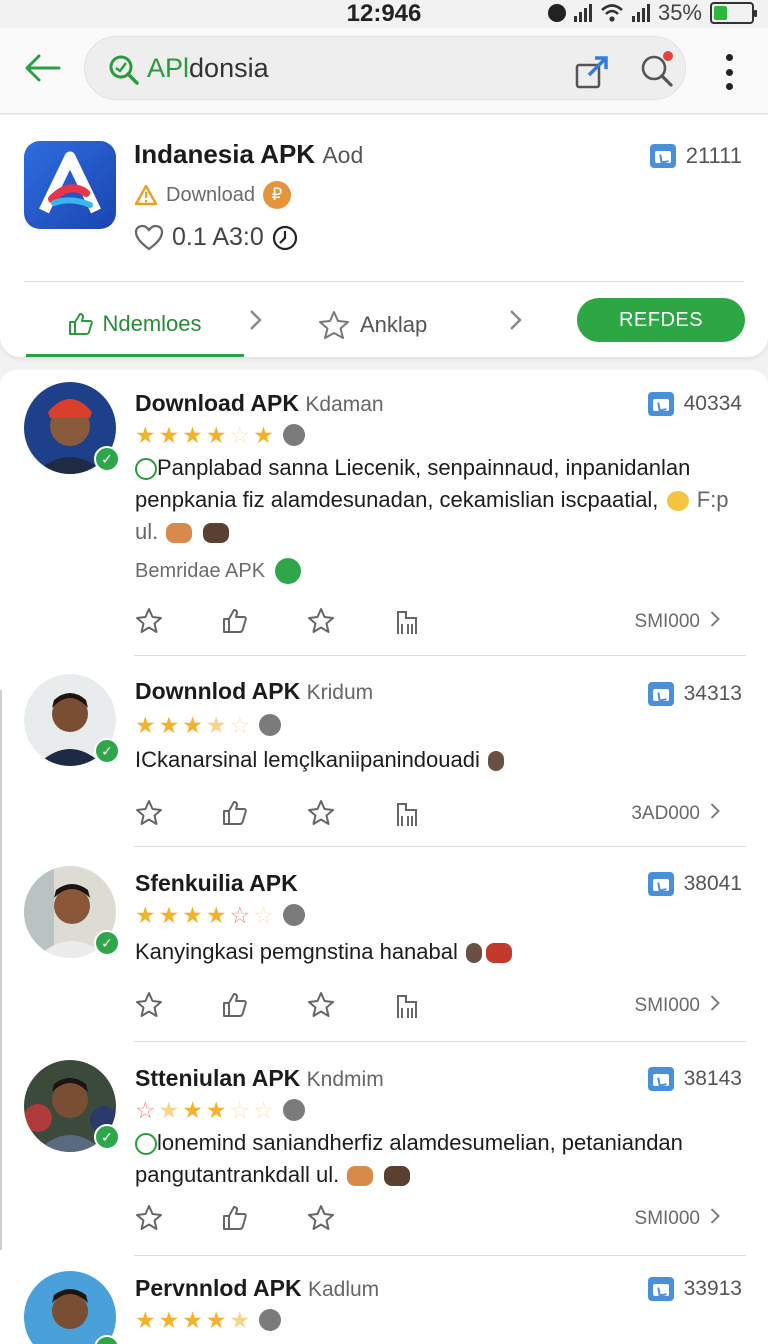 This screenshot has height=1344, width=768. I want to click on more-link: 3AD000, so click(676, 814).